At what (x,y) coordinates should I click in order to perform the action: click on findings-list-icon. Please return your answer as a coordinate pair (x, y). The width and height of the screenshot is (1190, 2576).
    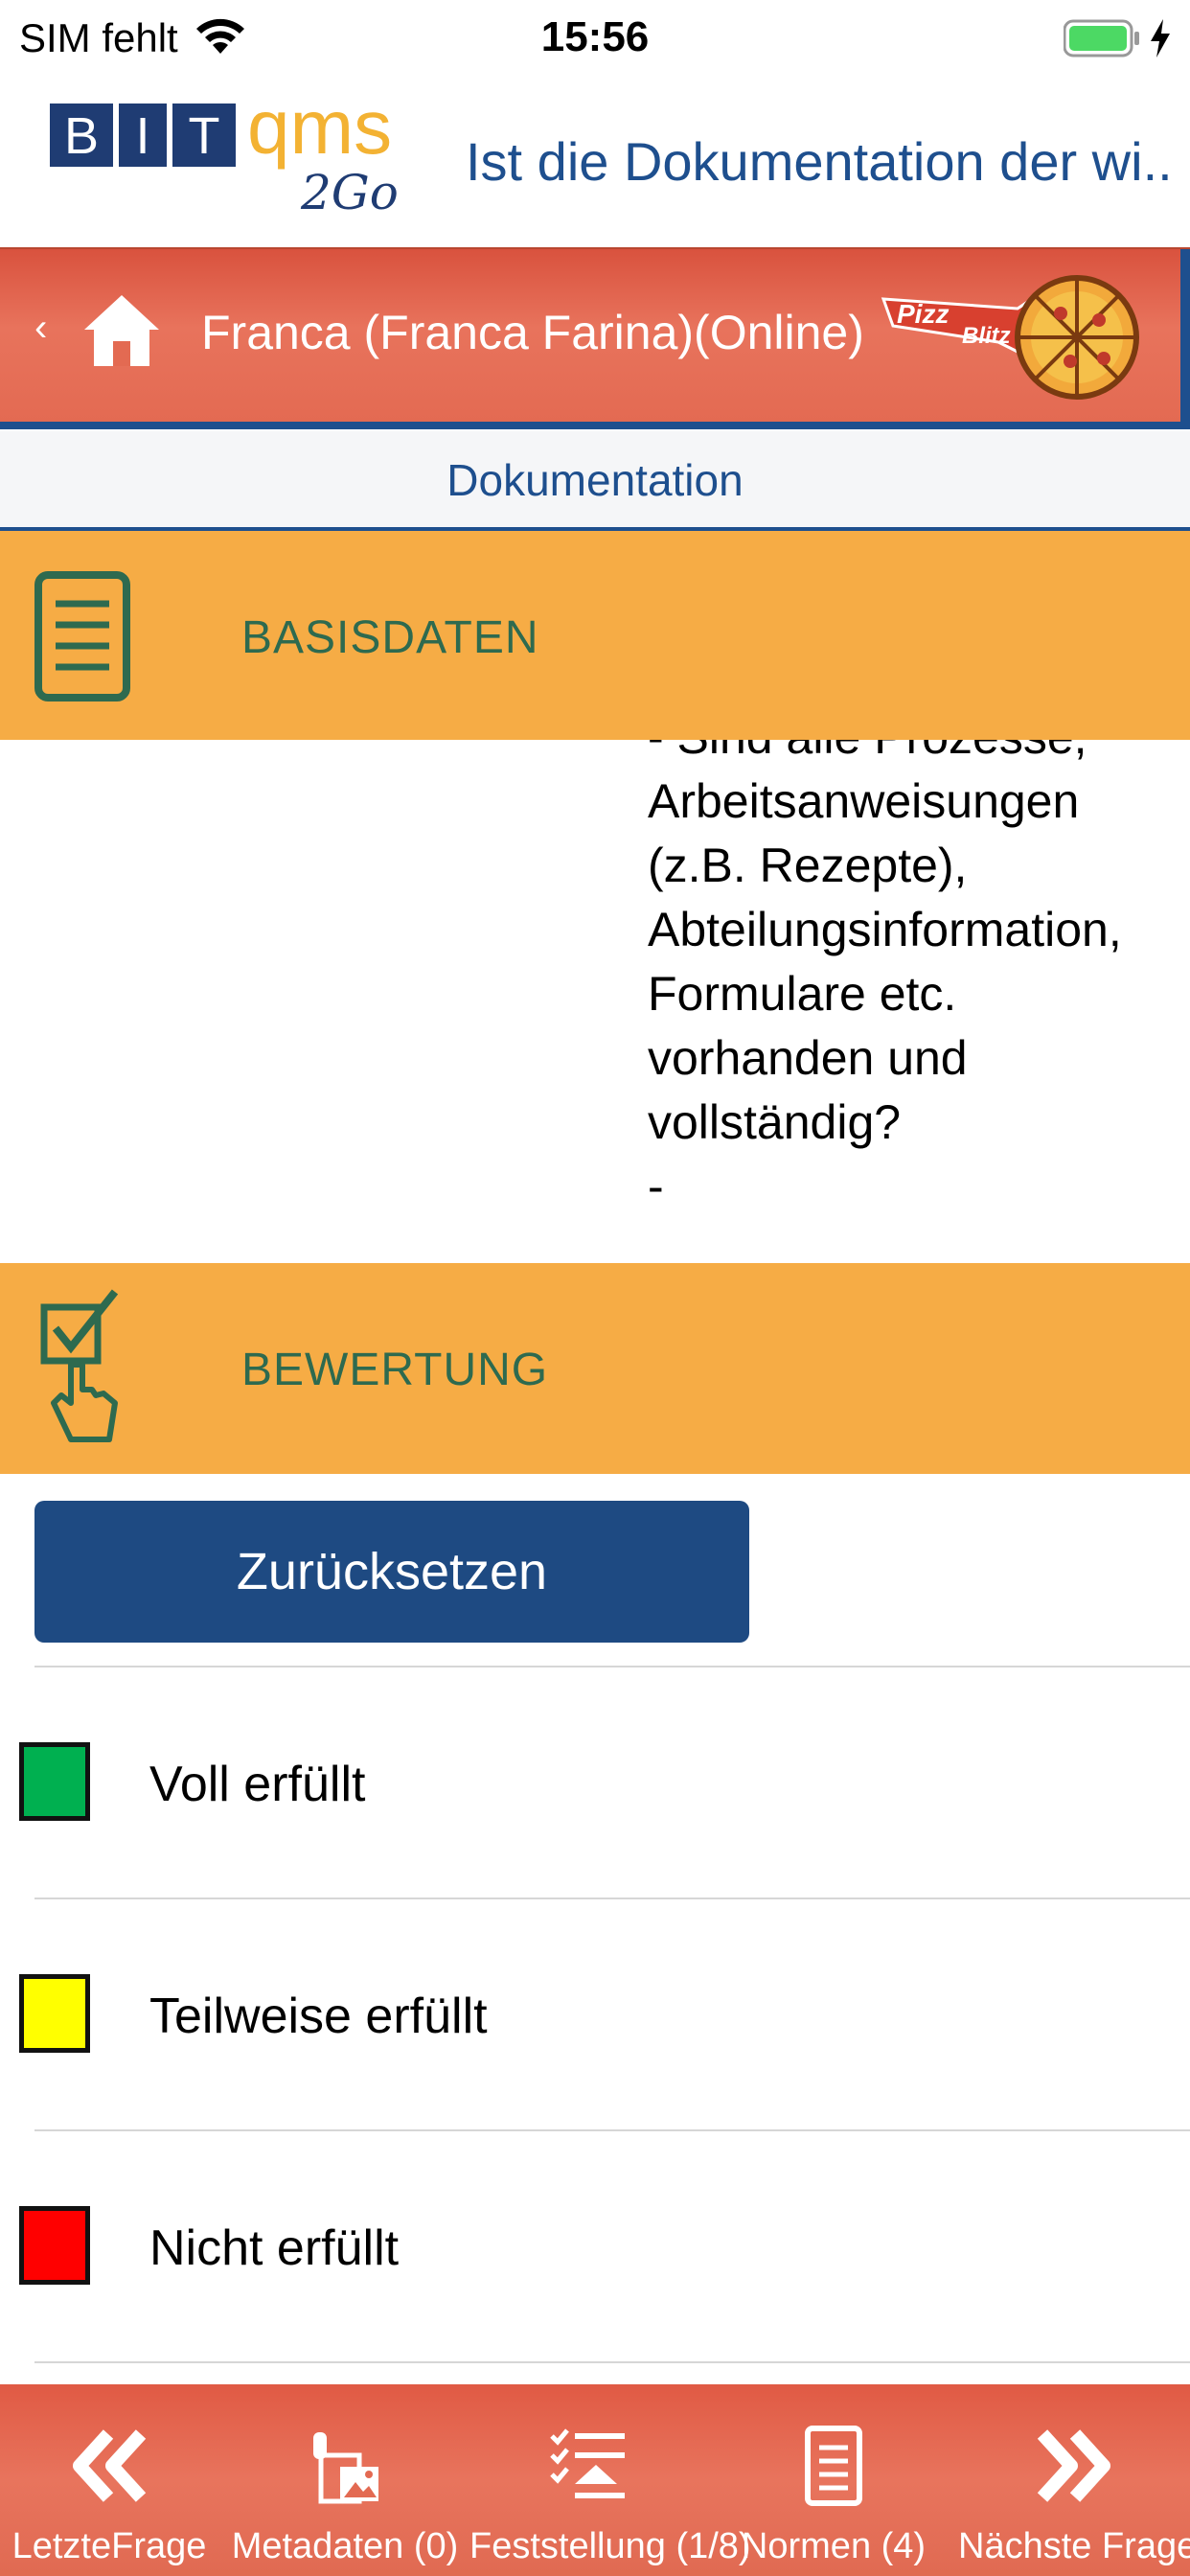
    Looking at the image, I should click on (588, 2463).